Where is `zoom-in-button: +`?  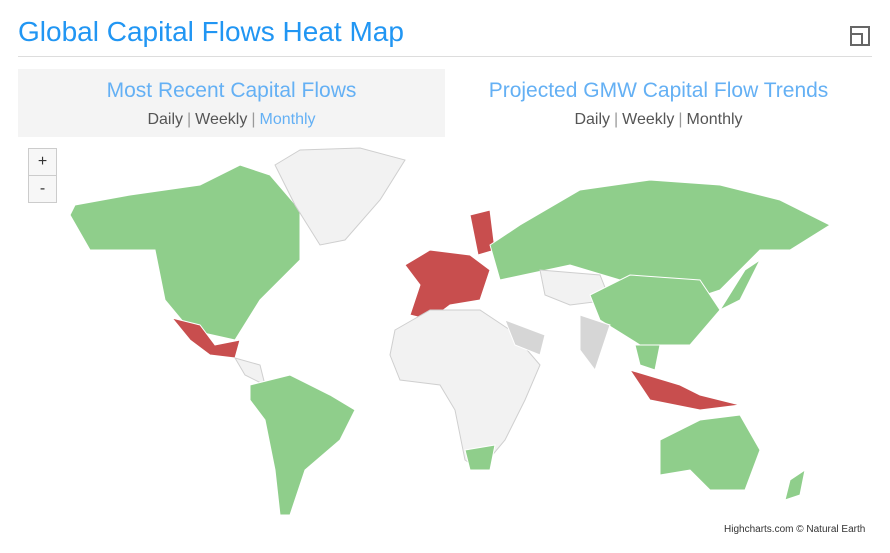 zoom-in-button: + is located at coordinates (42, 162).